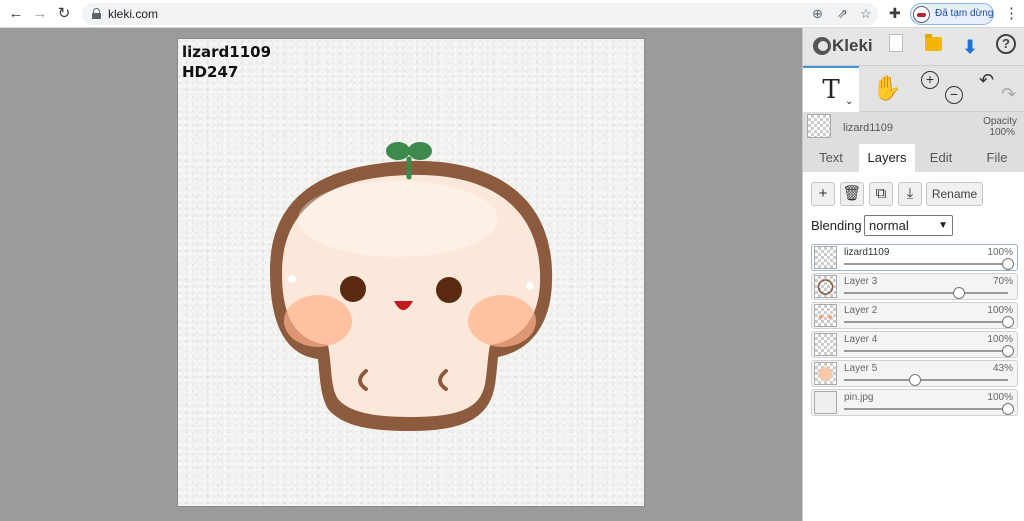 The height and width of the screenshot is (521, 1024). What do you see at coordinates (895, 13) in the screenshot?
I see `extensions-puzzle-icon: ✚` at bounding box center [895, 13].